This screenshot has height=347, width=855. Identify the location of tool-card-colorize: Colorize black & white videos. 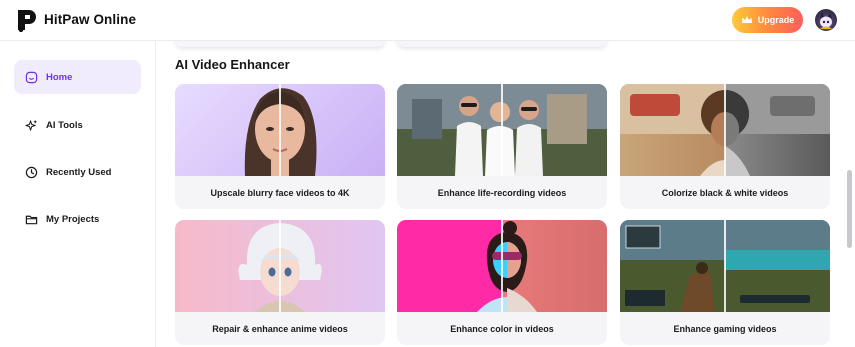
(725, 146).